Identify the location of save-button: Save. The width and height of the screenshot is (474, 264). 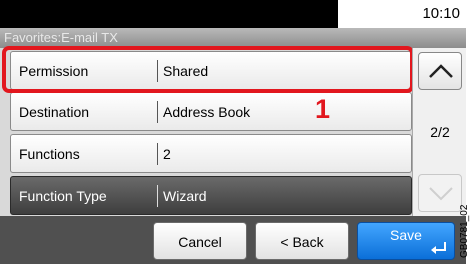
(406, 241).